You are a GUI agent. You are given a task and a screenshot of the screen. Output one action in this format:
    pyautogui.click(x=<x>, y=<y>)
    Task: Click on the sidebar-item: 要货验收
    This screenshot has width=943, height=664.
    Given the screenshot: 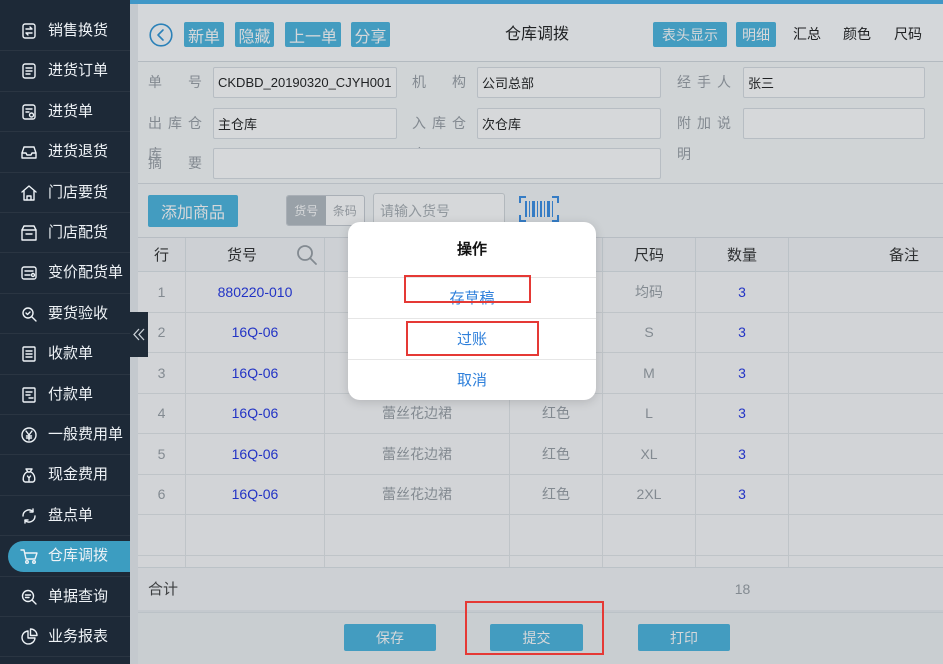 What is the action you would take?
    pyautogui.click(x=65, y=314)
    